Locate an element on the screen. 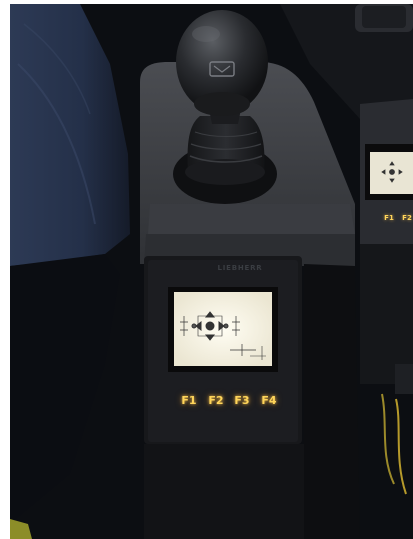 The image size is (413, 539). function-key-f2: F2 is located at coordinates (216, 401).